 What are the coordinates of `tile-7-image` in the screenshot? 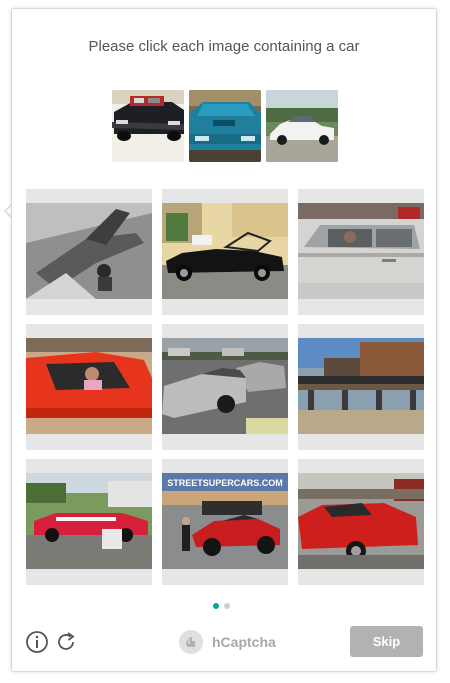 It's located at (89, 521).